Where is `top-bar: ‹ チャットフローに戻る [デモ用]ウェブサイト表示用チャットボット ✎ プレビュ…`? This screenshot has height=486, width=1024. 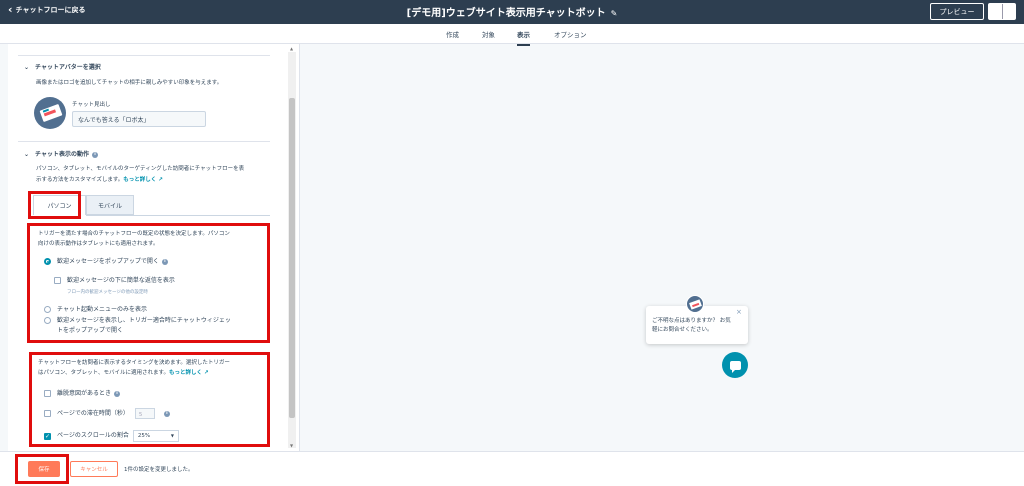 top-bar: ‹ チャットフローに戻る [デモ用]ウェブサイト表示用チャットボット ✎ プレビュ… is located at coordinates (512, 12).